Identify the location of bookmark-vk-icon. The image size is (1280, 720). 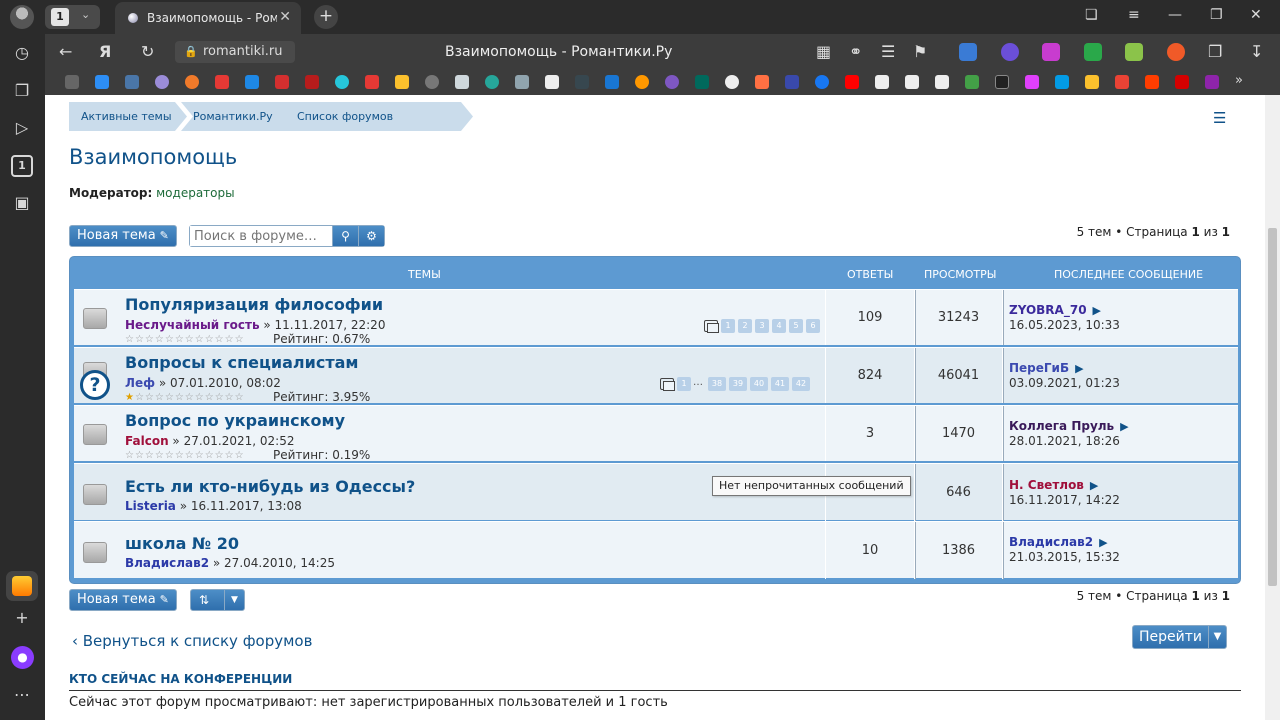
(132, 82).